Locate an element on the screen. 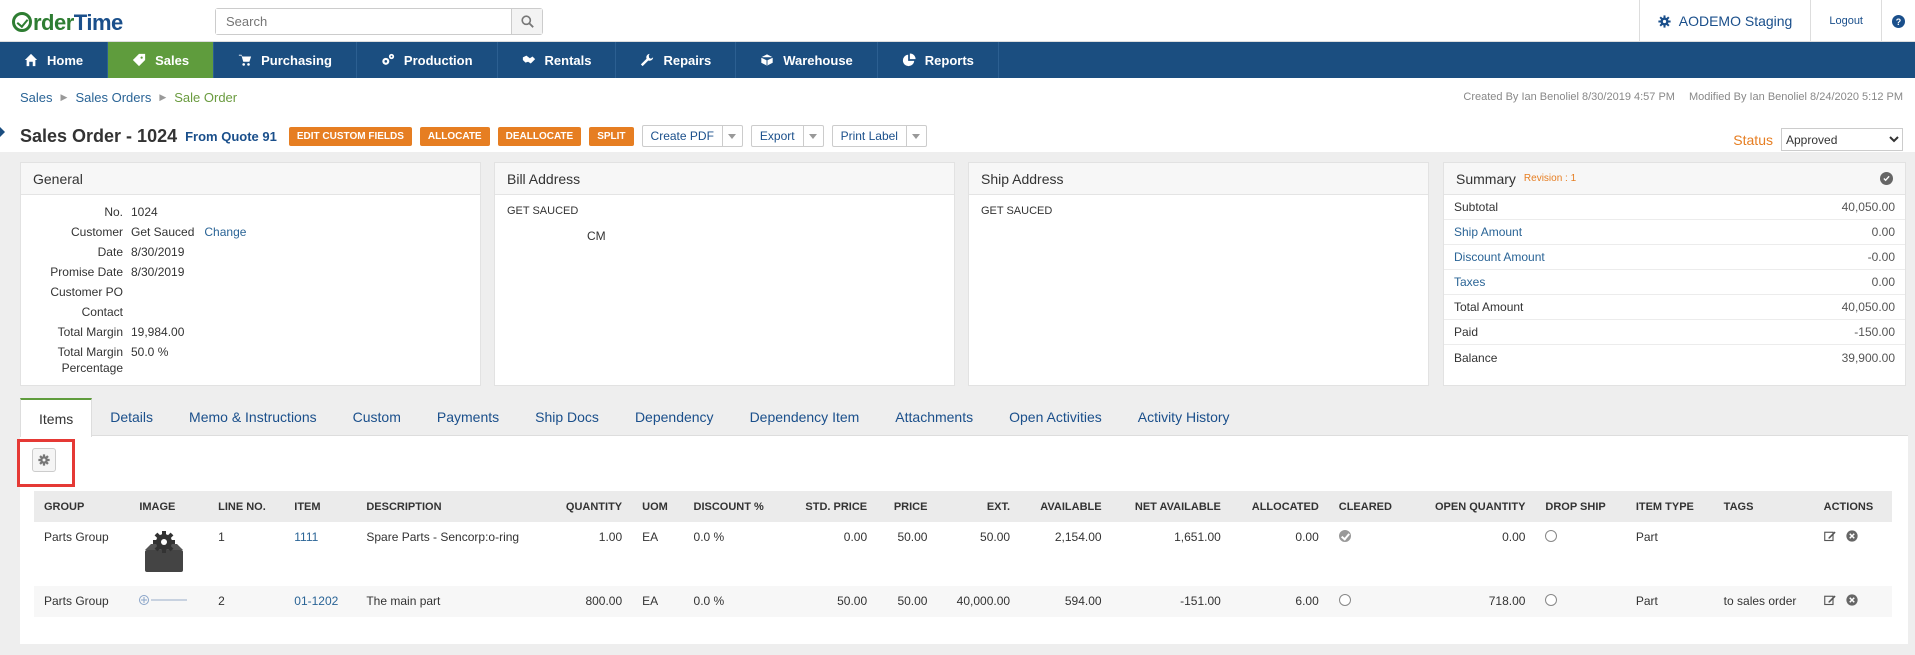  ship-address-panel: Ship Address GET SAUCED is located at coordinates (1198, 274).